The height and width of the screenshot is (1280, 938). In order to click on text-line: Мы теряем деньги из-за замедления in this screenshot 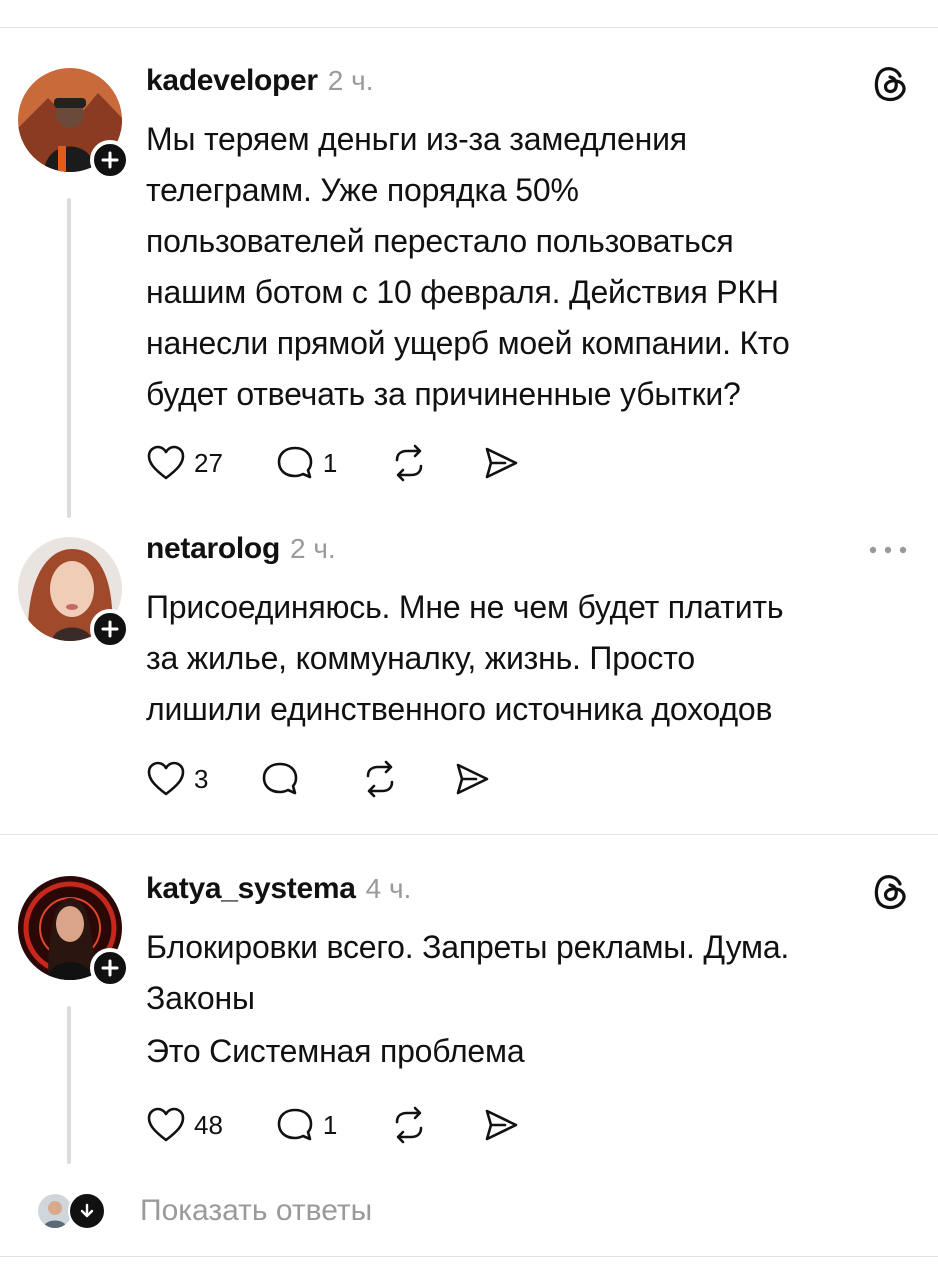, I will do `click(416, 139)`.